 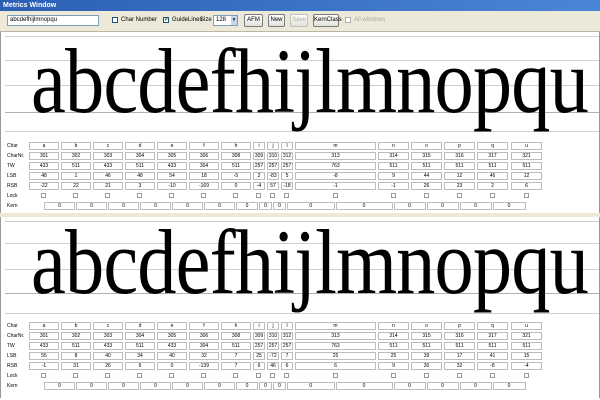 I want to click on char-number-checkbox, so click(x=115, y=20).